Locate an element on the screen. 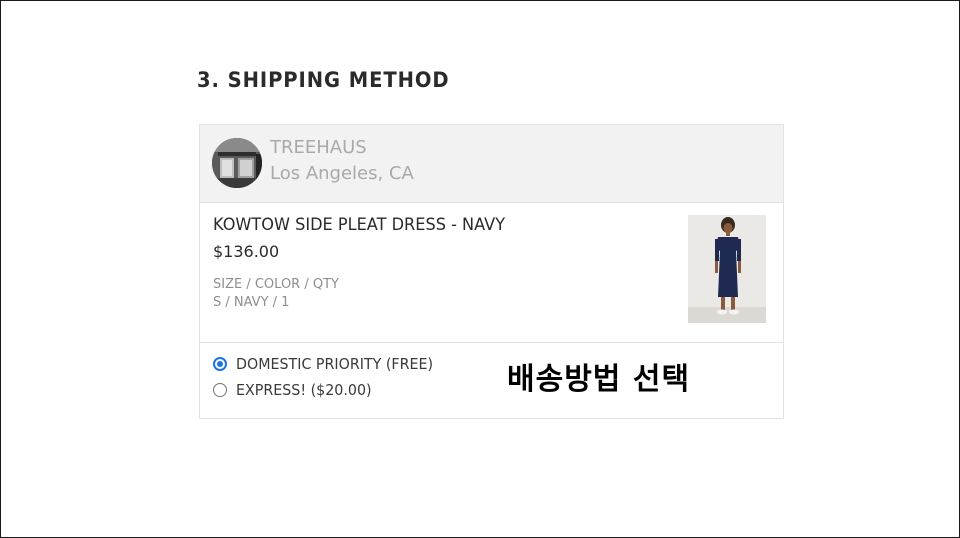 The width and height of the screenshot is (960, 538). dress-photo-icon is located at coordinates (727, 269).